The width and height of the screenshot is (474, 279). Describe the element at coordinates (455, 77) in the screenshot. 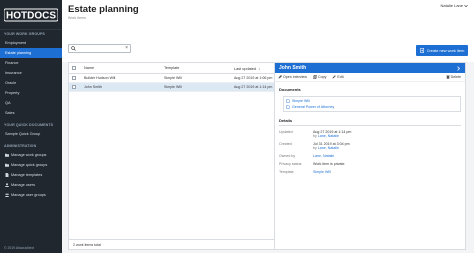

I see `tool-label: Delete` at that location.